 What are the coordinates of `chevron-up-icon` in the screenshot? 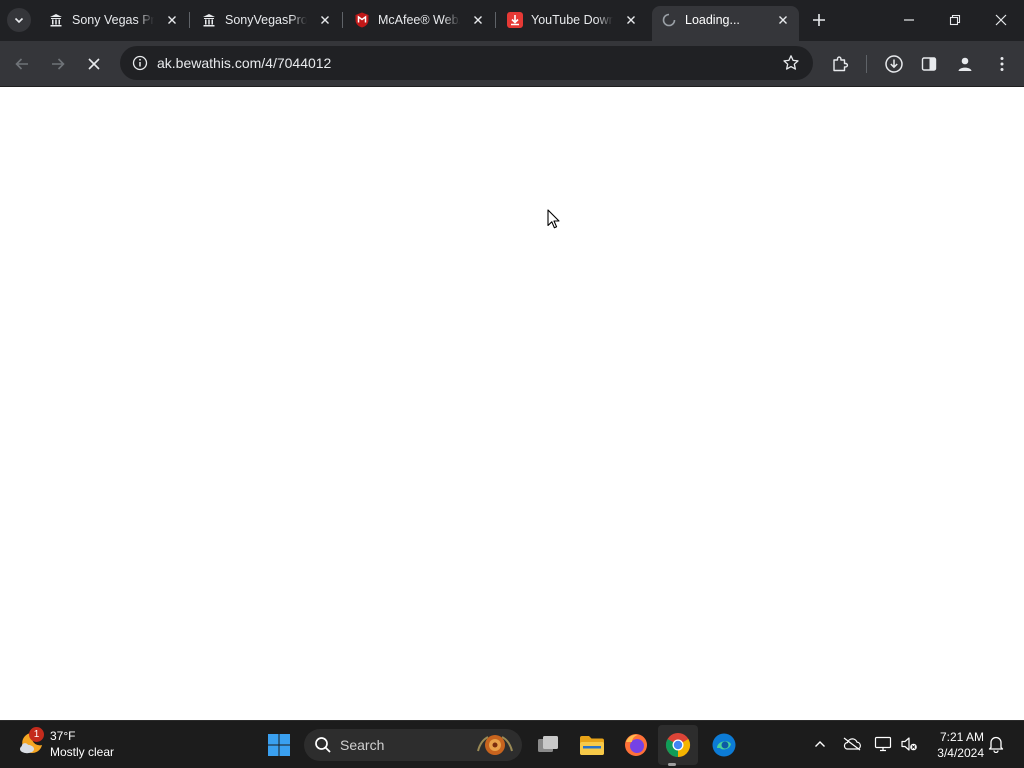 It's located at (820, 744).